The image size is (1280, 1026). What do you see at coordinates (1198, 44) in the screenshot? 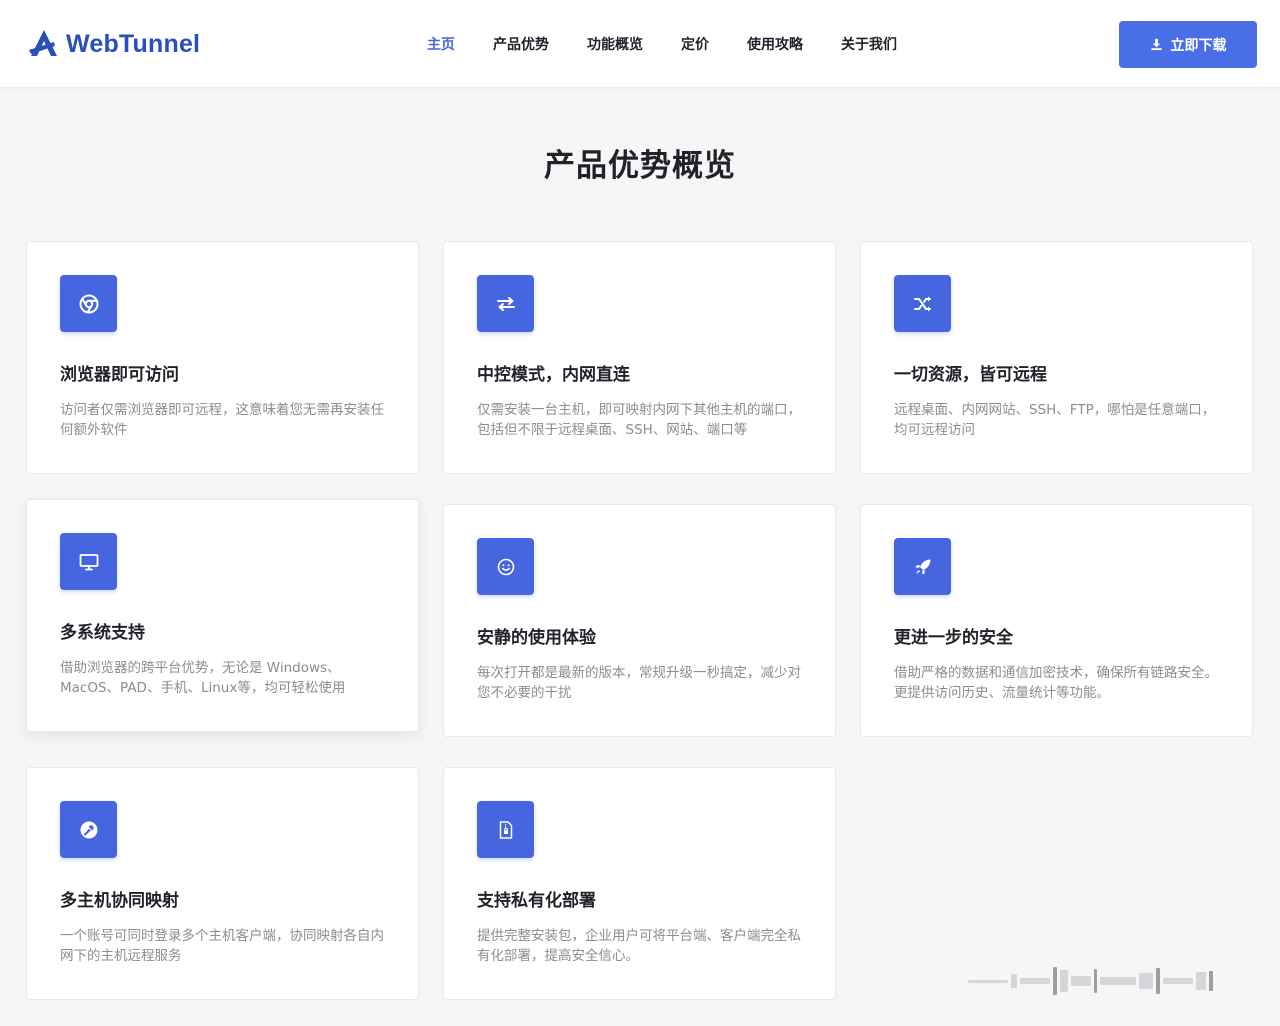
I see `download-button-label: 立即下载` at bounding box center [1198, 44].